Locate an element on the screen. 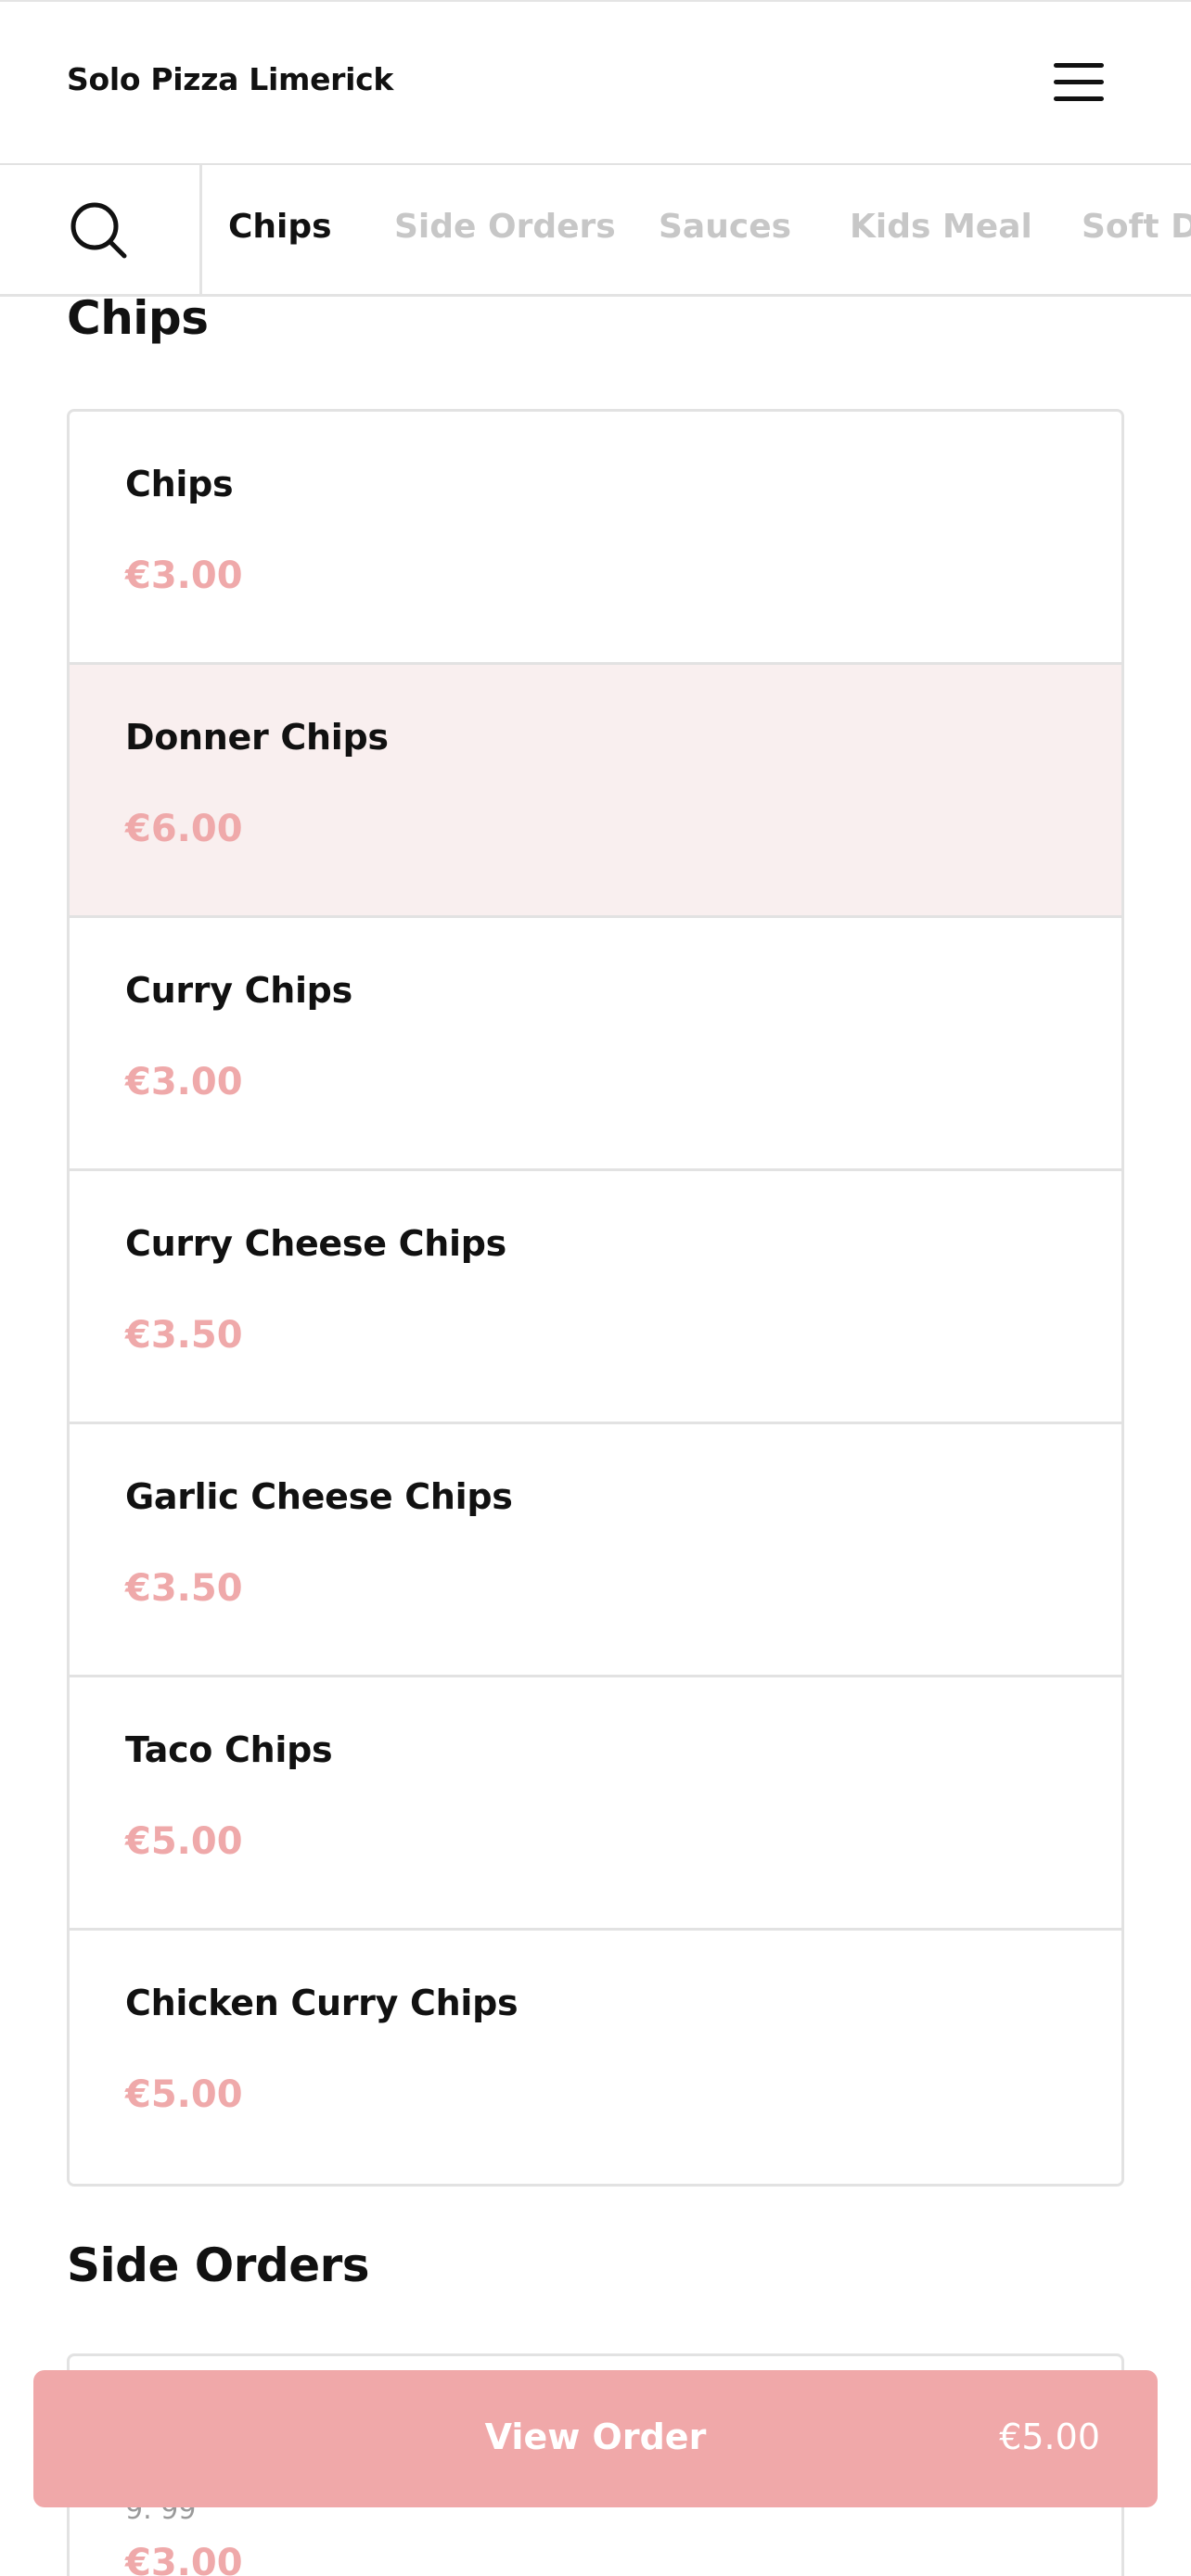  tab-sauces: Sauces is located at coordinates (725, 227).